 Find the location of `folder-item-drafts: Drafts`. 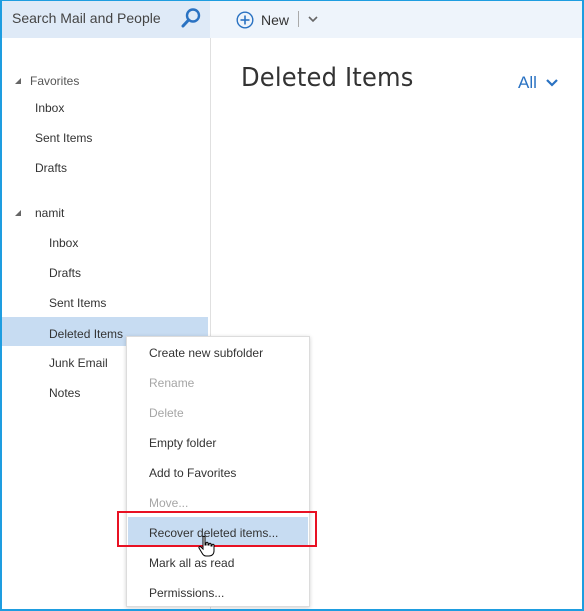

folder-item-drafts: Drafts is located at coordinates (105, 273).